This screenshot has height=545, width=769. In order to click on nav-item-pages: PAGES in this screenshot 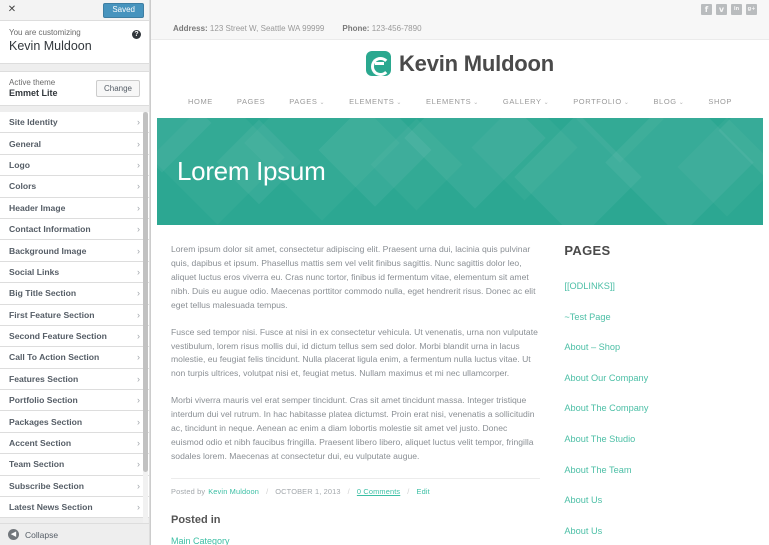, I will do `click(251, 101)`.